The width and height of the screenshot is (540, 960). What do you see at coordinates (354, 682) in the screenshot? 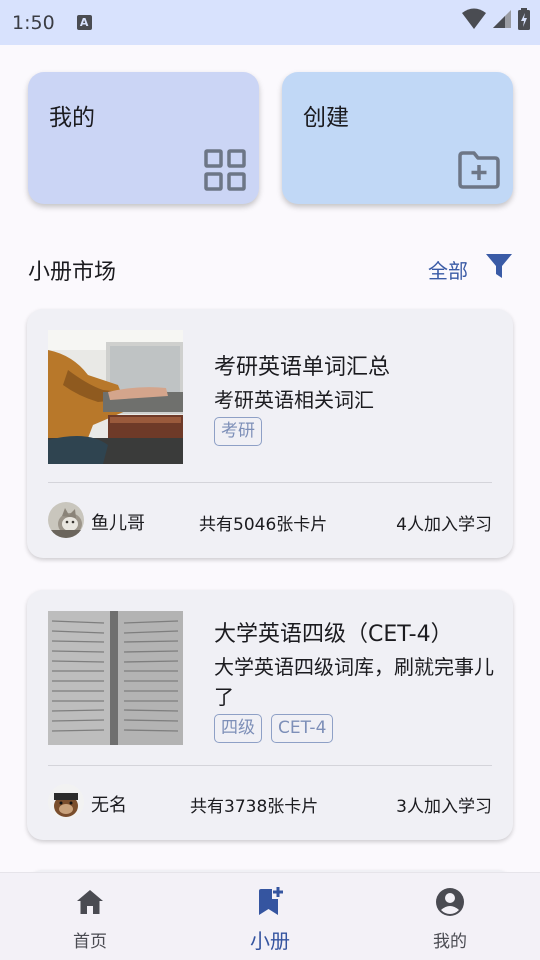
I see `book-description: 大学英语四级词库，刷就完事儿了` at bounding box center [354, 682].